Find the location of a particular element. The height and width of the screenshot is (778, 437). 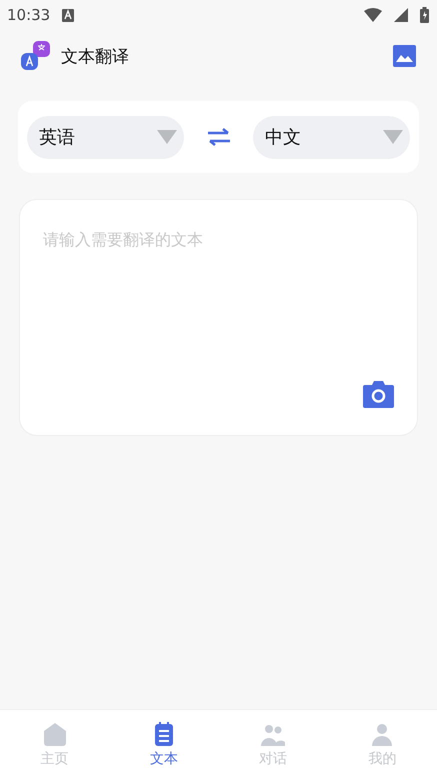

home-icon is located at coordinates (55, 734).